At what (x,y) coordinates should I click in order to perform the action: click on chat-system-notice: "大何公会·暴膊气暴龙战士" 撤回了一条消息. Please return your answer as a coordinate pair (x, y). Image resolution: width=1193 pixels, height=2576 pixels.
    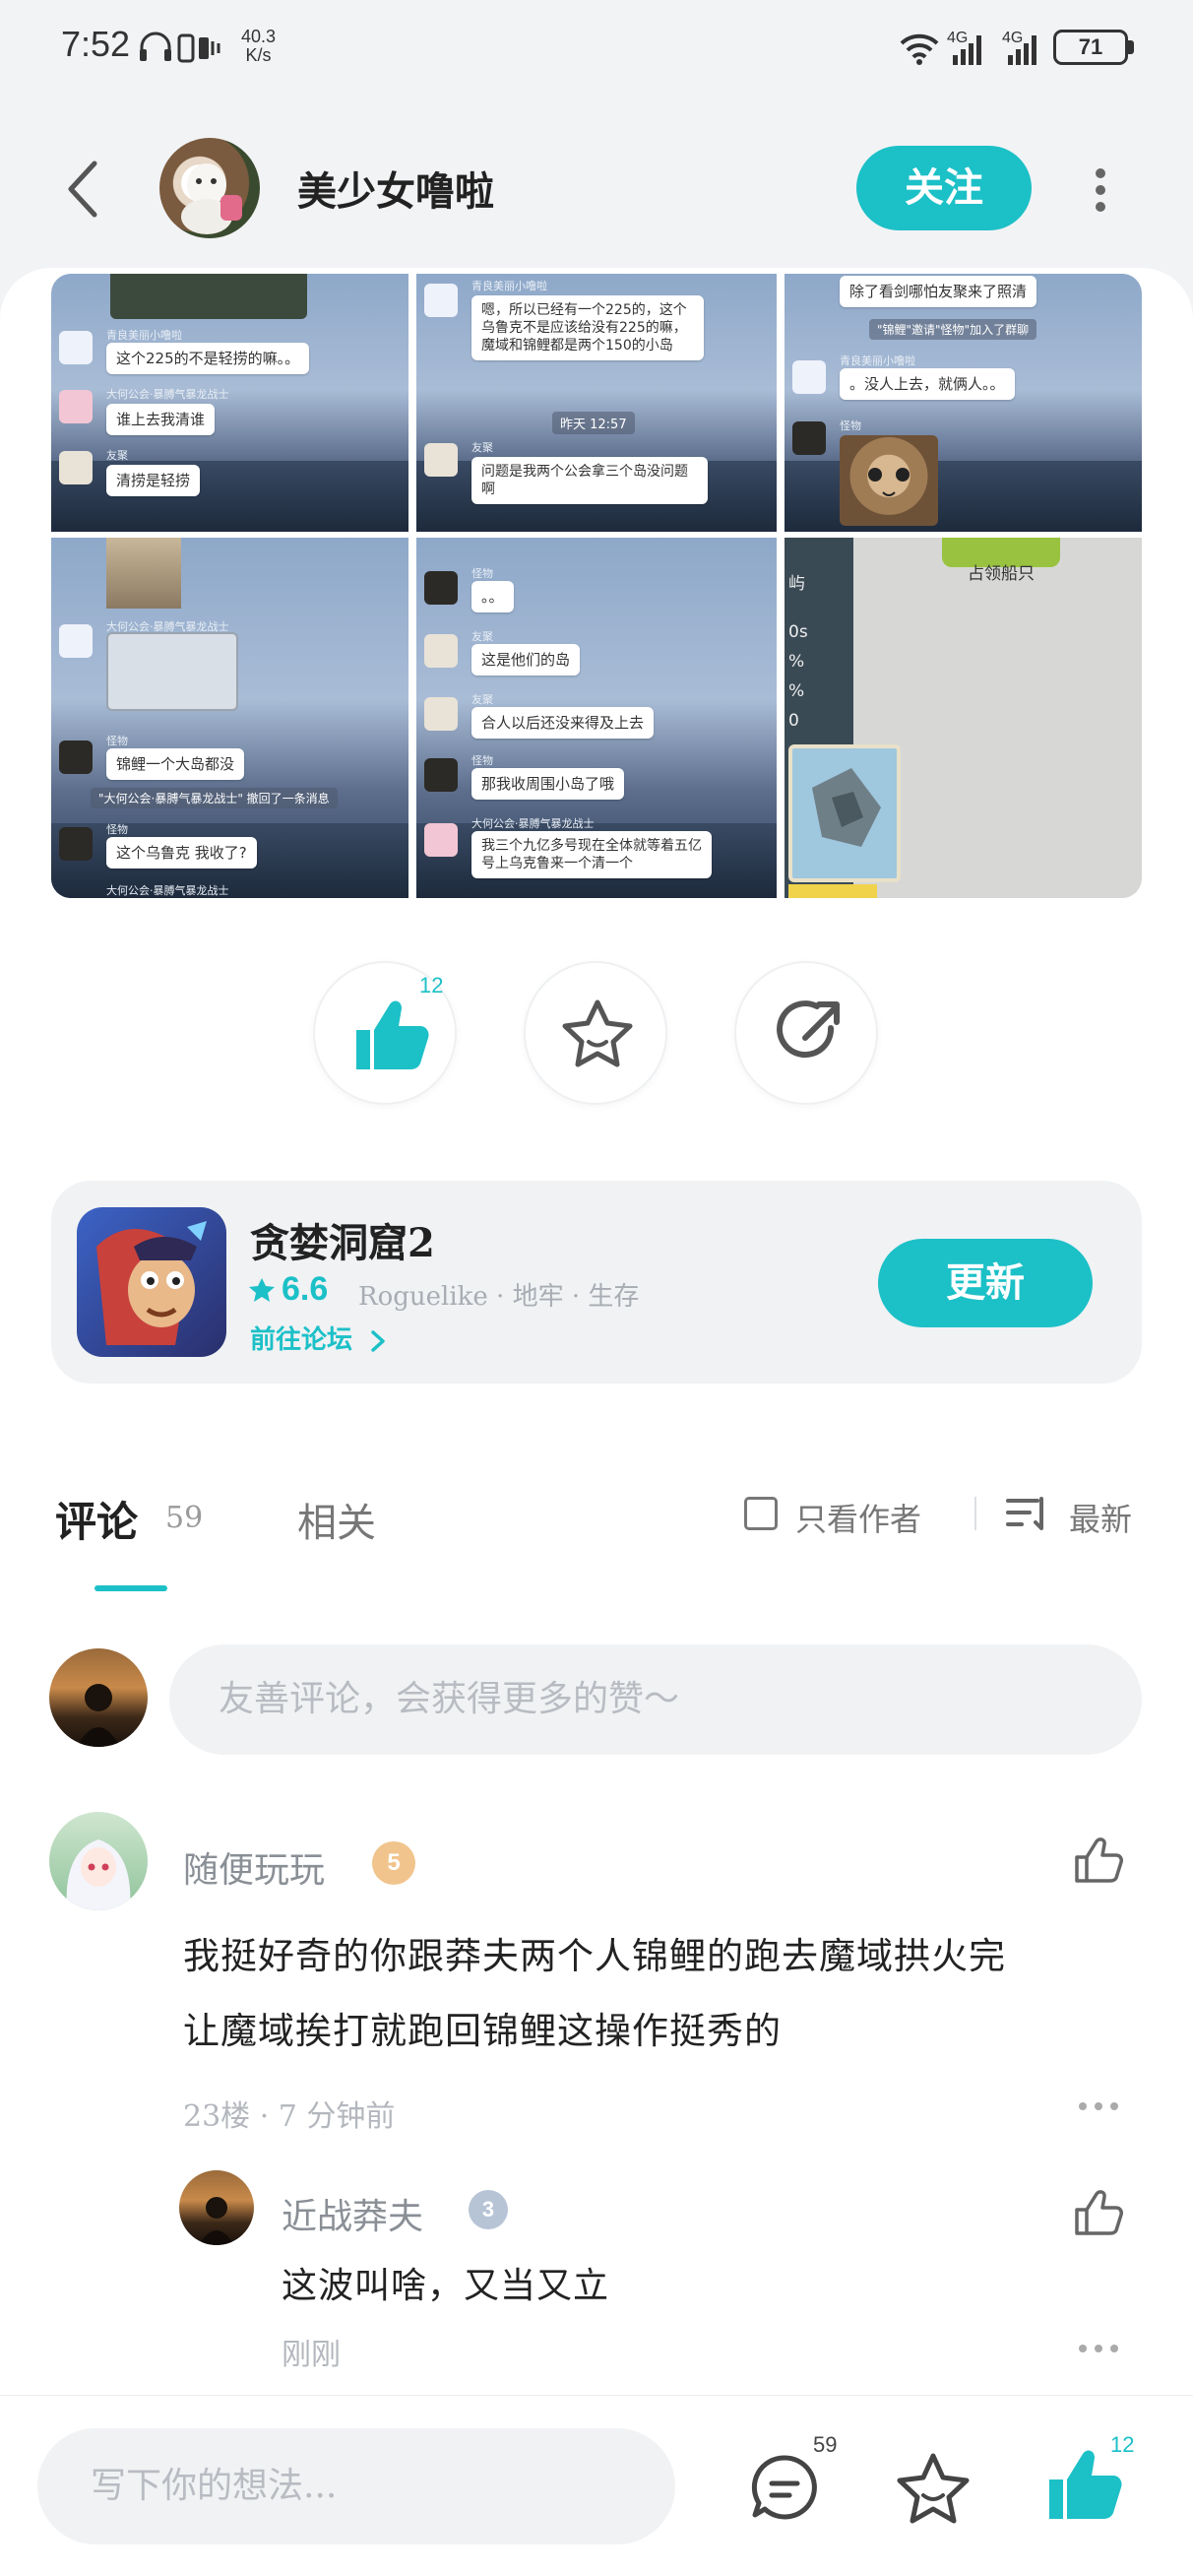
    Looking at the image, I should click on (214, 798).